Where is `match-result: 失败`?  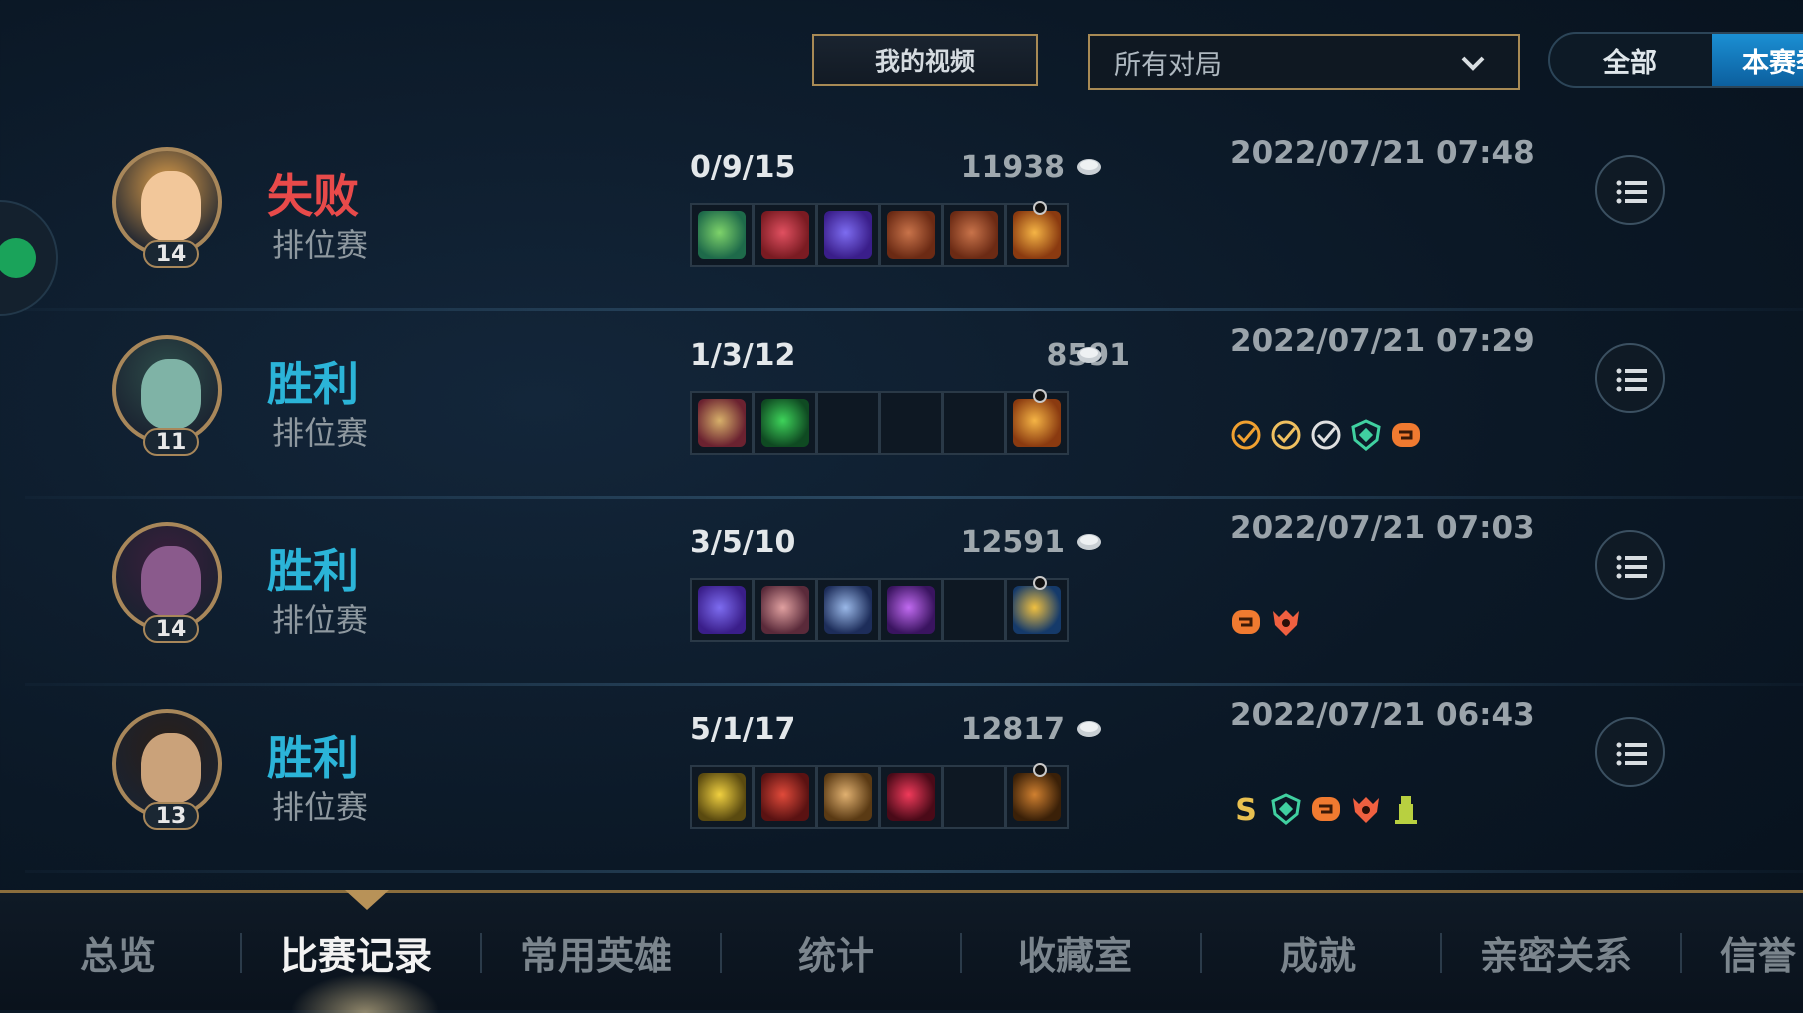
match-result: 失败 is located at coordinates (313, 196).